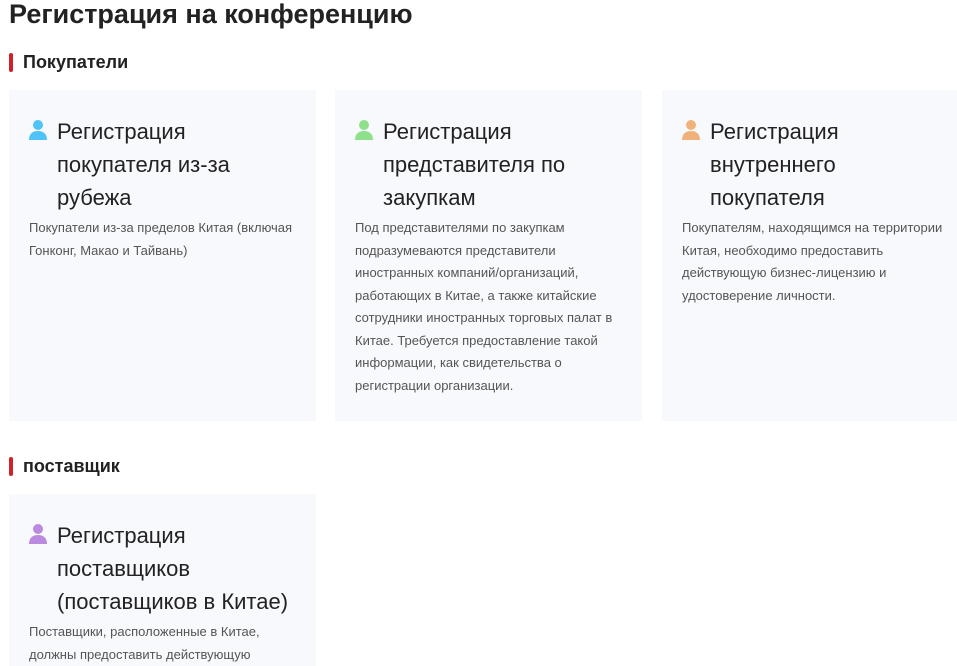 The height and width of the screenshot is (666, 957). What do you see at coordinates (474, 164) in the screenshot?
I see `card-title: Регистрация представителя по закупкам` at bounding box center [474, 164].